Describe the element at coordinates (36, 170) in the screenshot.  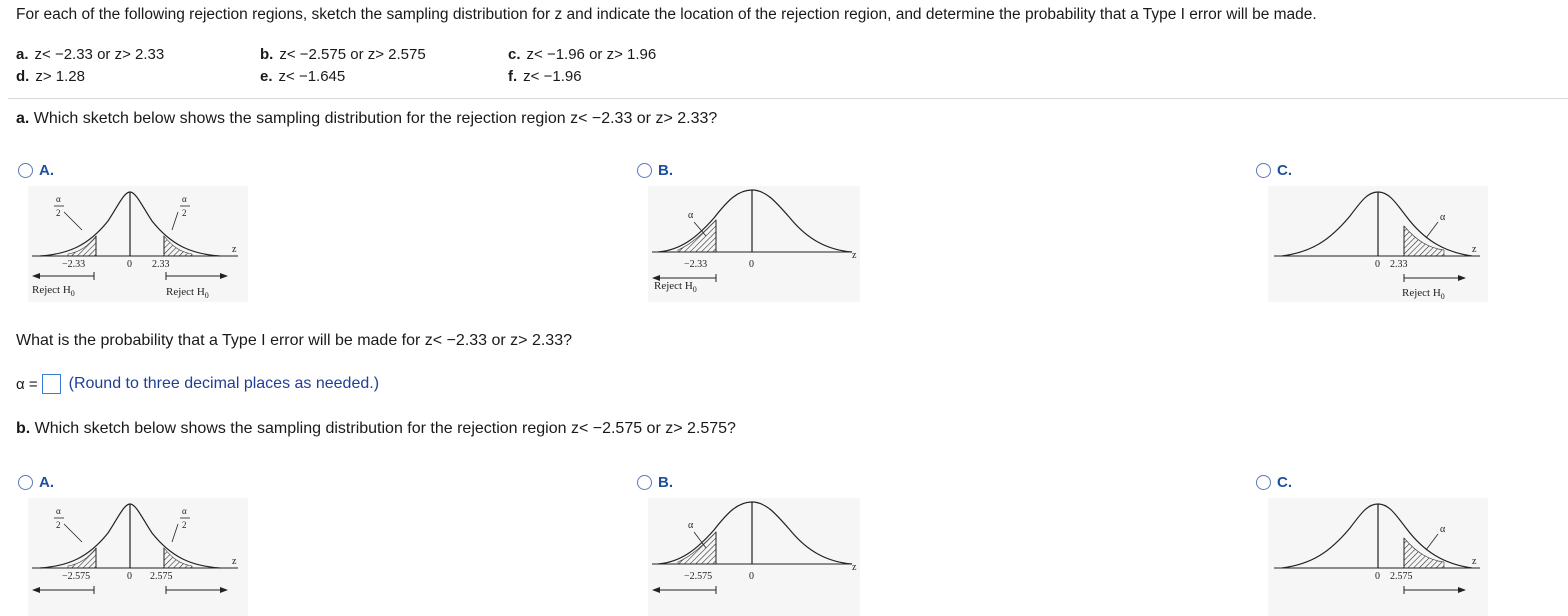
I see `option-a-A: A.` at that location.